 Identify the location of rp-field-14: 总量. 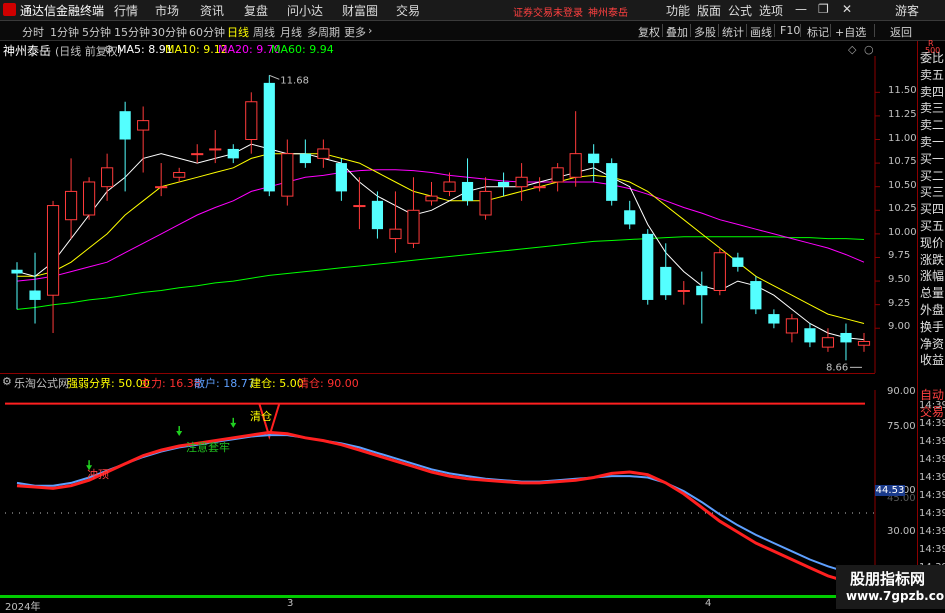
(932, 292).